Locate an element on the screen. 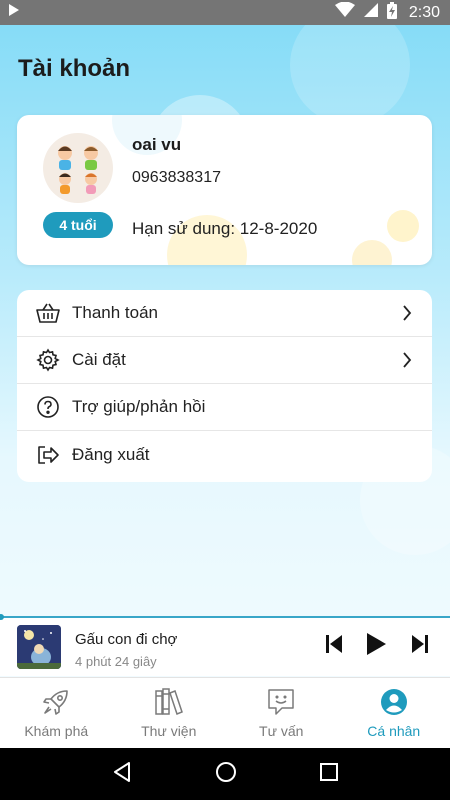 This screenshot has width=450, height=800. home-icon is located at coordinates (226, 774).